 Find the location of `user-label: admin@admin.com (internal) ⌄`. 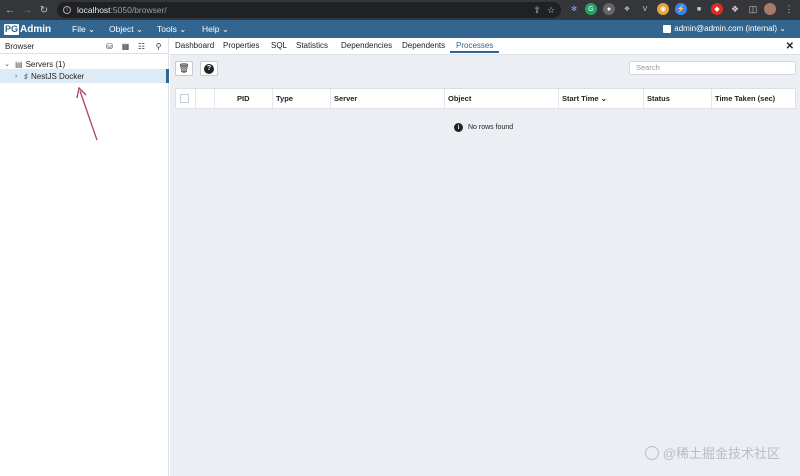

user-label: admin@admin.com (internal) ⌄ is located at coordinates (730, 28).